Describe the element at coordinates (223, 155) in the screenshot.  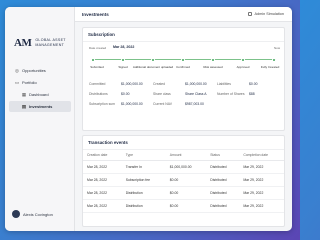
I see `column-header: Status` at that location.